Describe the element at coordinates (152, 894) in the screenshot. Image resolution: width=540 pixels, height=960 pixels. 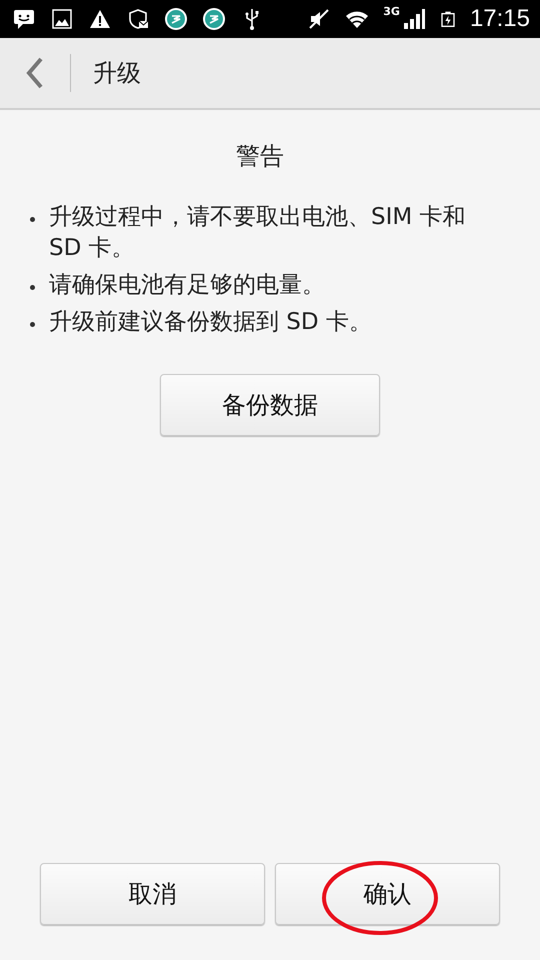
I see `cancel-button: 取消` at that location.